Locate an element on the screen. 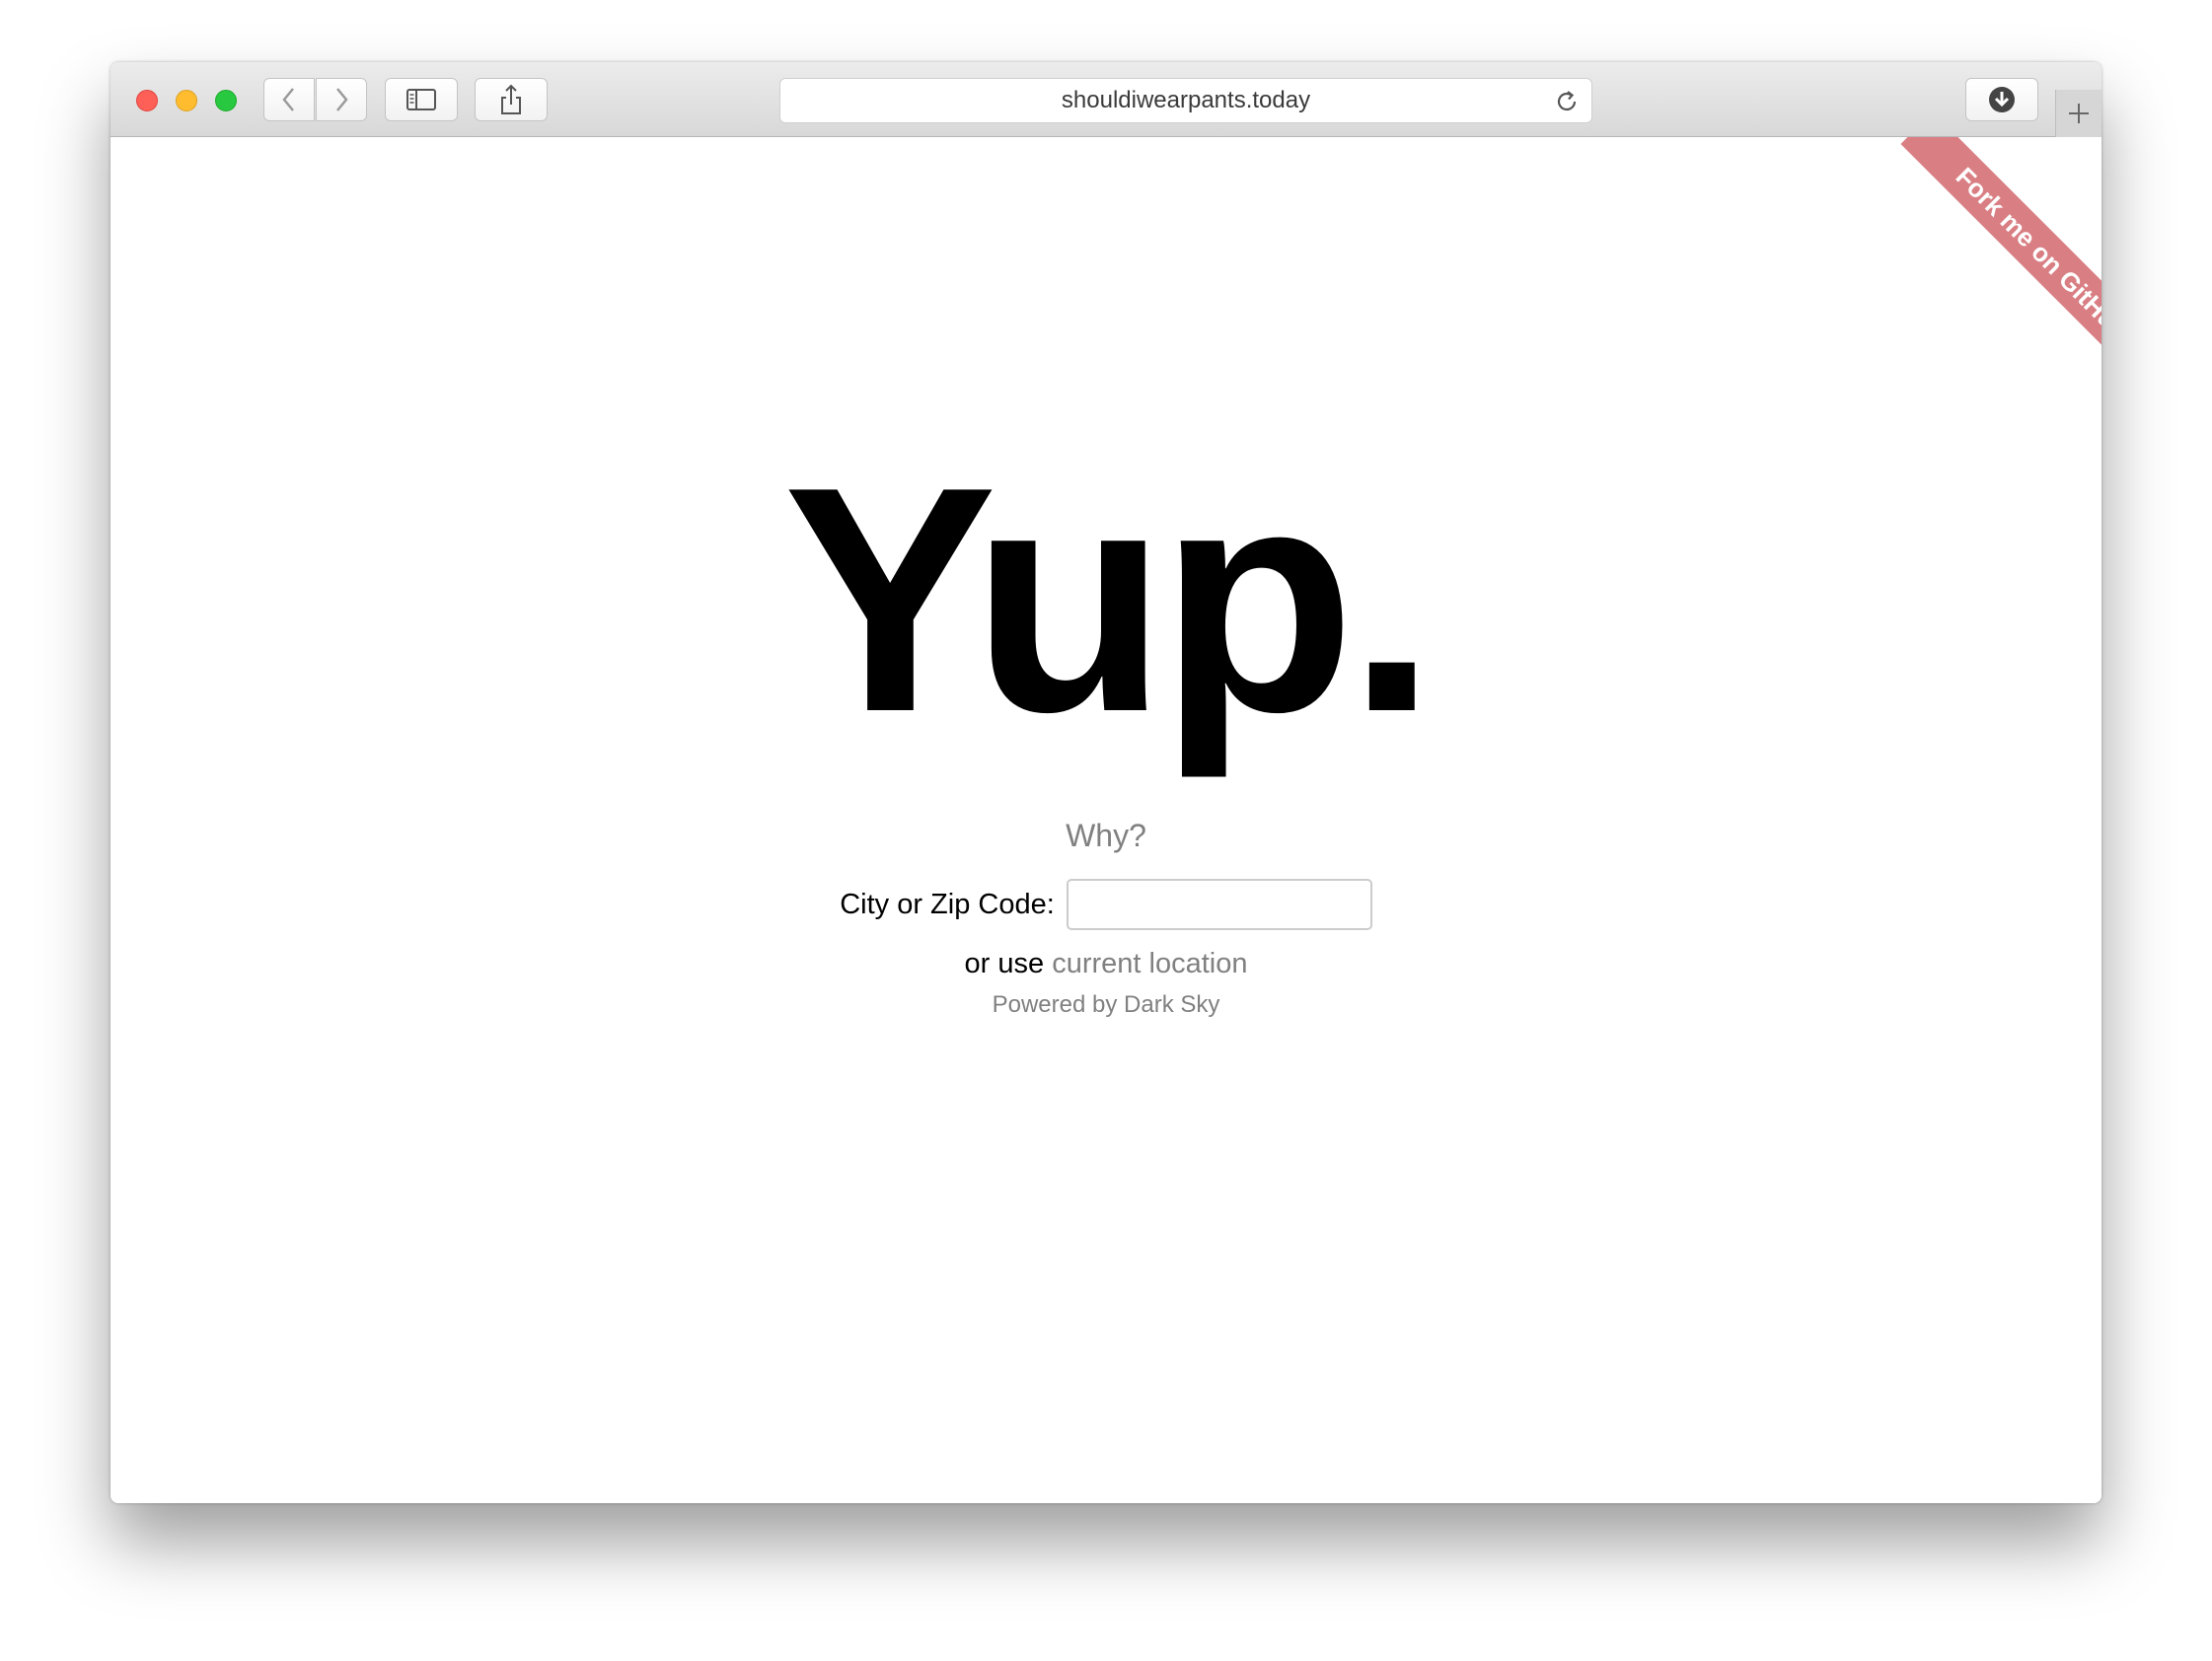 This screenshot has height=1661, width=2212. chevron-left-icon is located at coordinates (288, 100).